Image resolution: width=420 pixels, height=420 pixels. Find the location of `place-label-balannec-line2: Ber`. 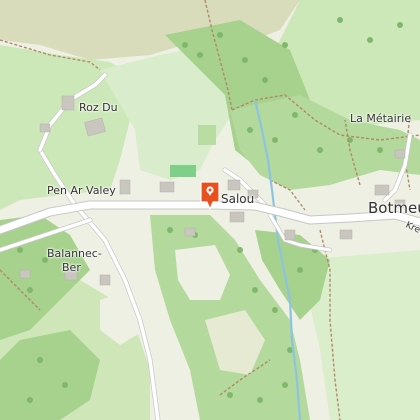

place-label-balannec-line2: Ber is located at coordinates (71, 267).